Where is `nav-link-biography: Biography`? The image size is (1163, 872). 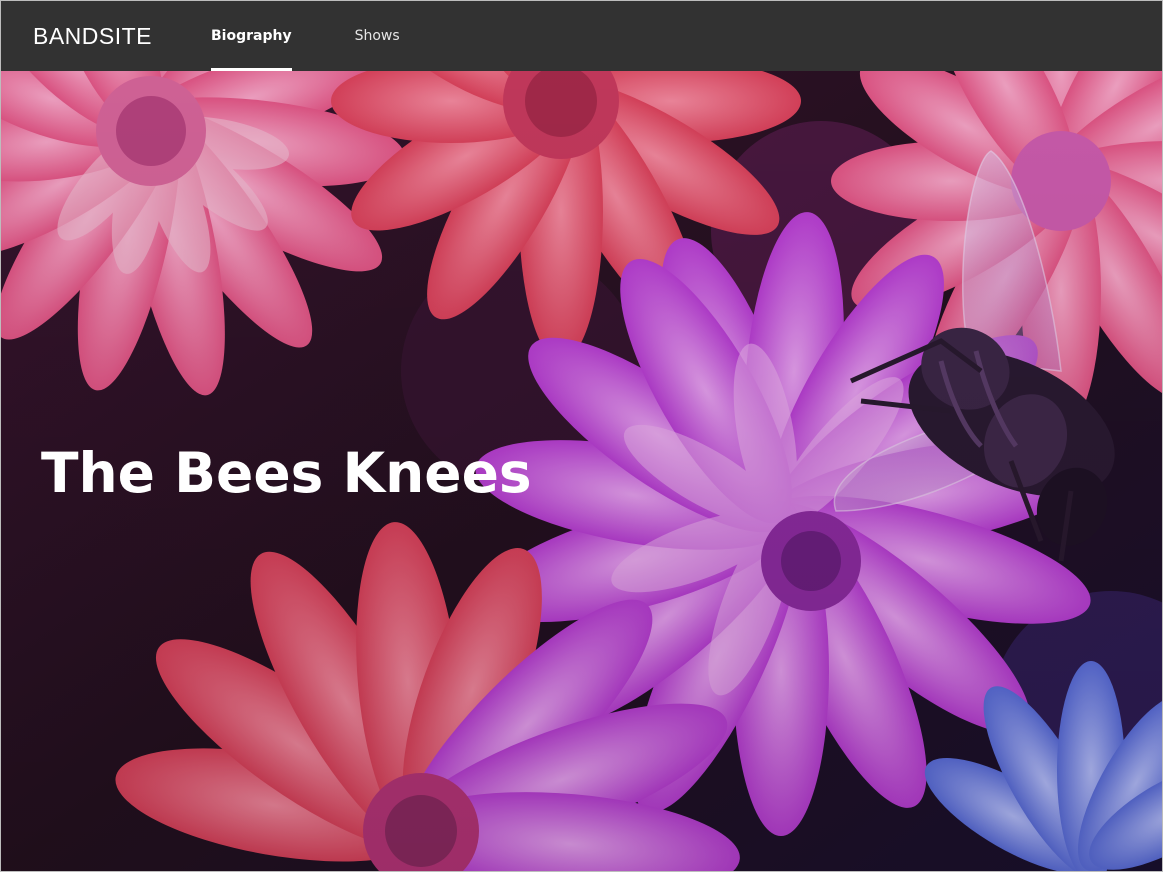 nav-link-biography: Biography is located at coordinates (251, 36).